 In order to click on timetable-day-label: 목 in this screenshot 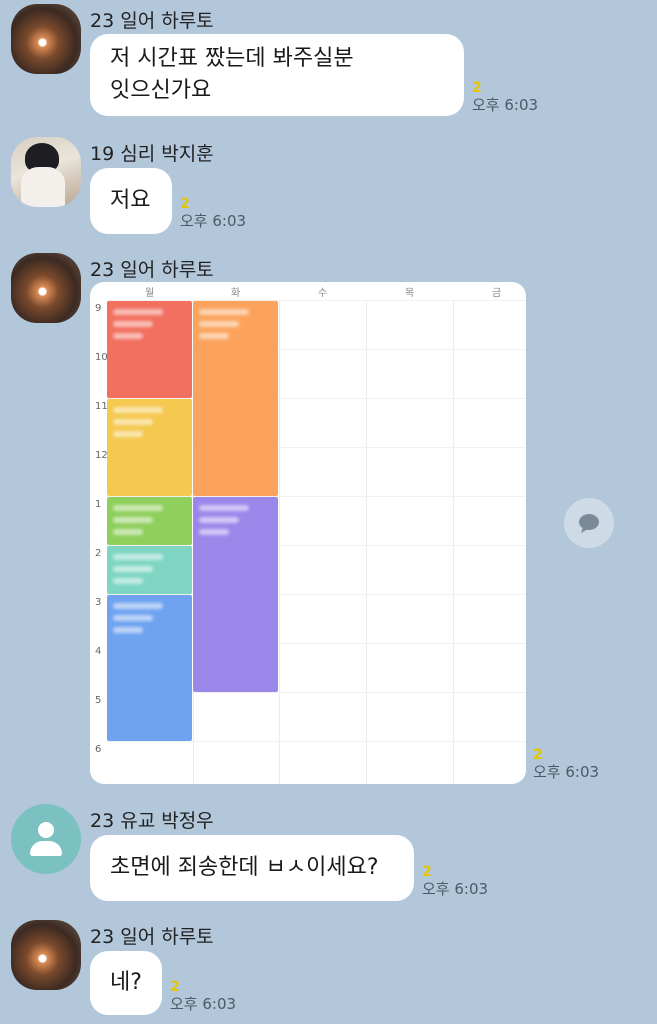, I will do `click(410, 293)`.